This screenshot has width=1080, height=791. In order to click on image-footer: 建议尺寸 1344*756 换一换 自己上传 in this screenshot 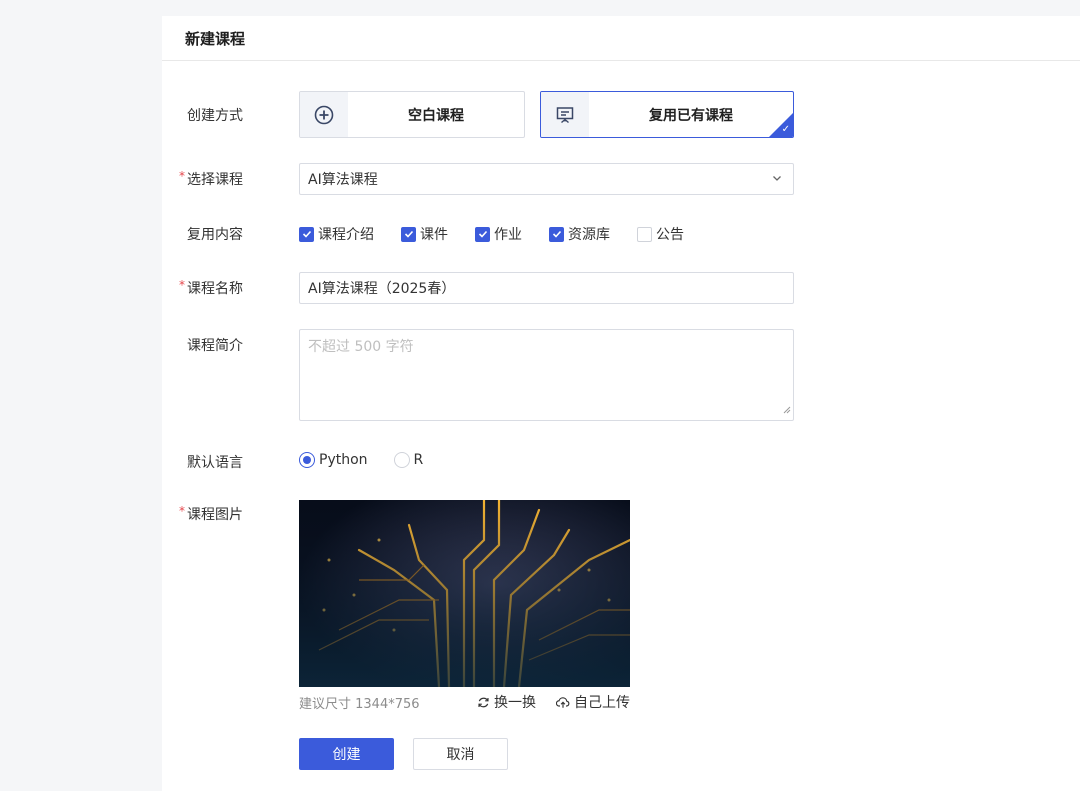, I will do `click(464, 702)`.